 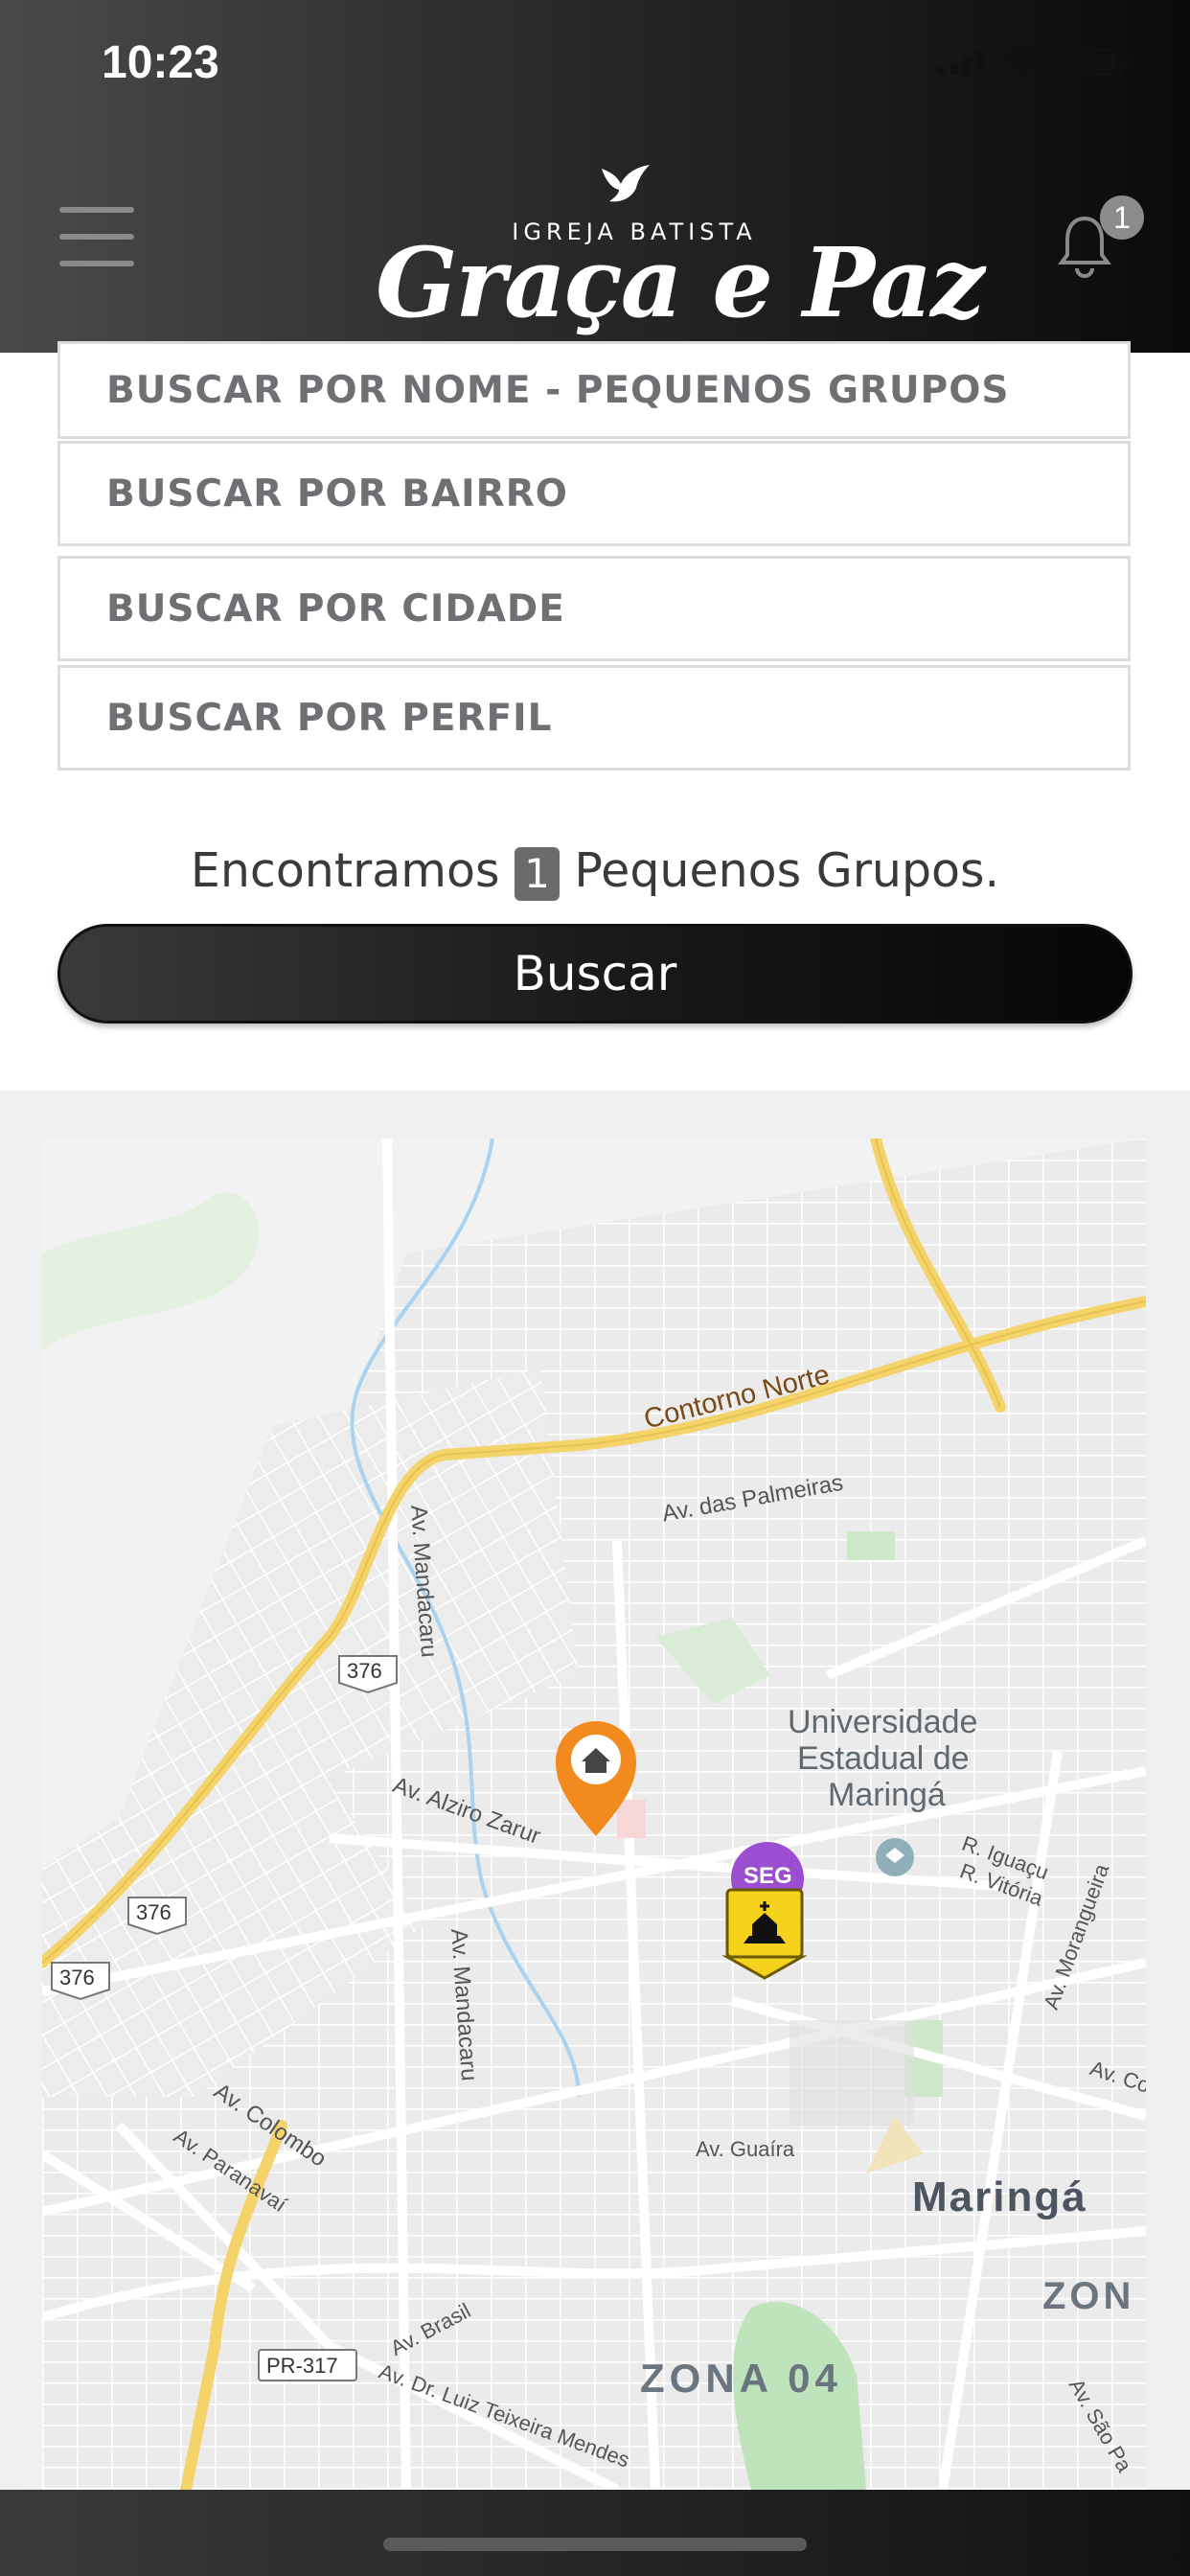 What do you see at coordinates (538, 874) in the screenshot?
I see `results-count-badge: 1` at bounding box center [538, 874].